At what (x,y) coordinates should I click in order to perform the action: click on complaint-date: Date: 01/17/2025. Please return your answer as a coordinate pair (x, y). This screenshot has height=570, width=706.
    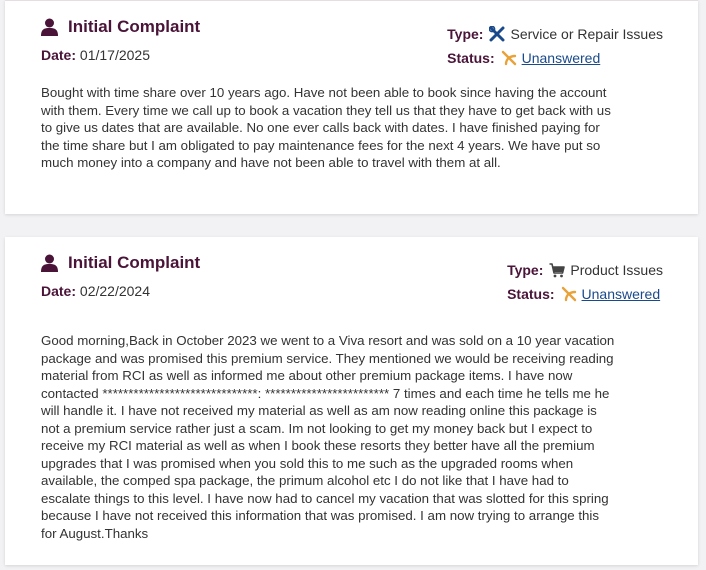
    Looking at the image, I should click on (95, 55).